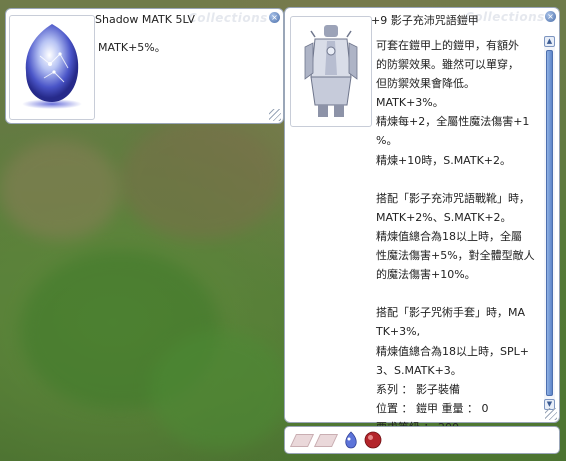 The width and height of the screenshot is (566, 461). What do you see at coordinates (132, 47) in the screenshot?
I see `card-description: MATK+5%。` at bounding box center [132, 47].